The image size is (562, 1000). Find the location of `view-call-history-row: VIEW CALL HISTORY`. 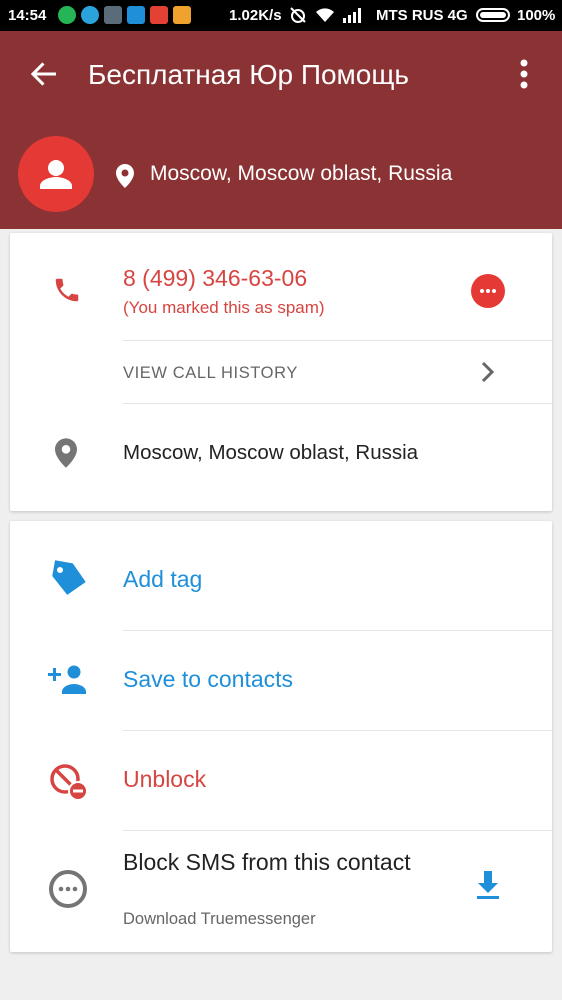

view-call-history-row: VIEW CALL HISTORY is located at coordinates (281, 372).